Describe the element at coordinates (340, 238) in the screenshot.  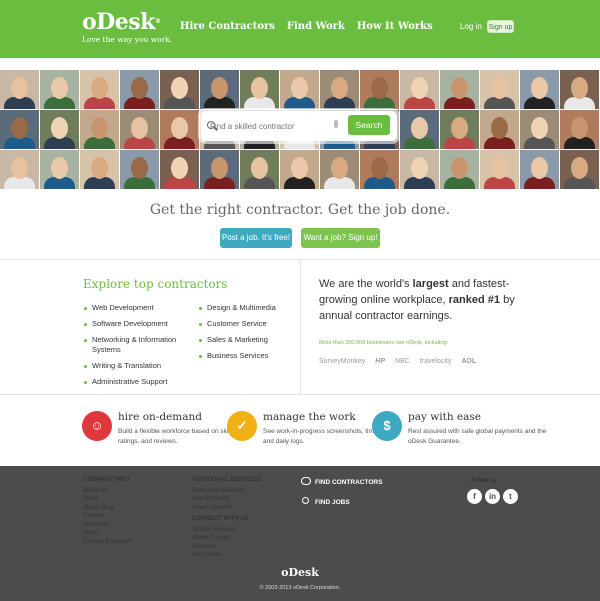
I see `job-signup-button: Want a job? Sign up!` at that location.